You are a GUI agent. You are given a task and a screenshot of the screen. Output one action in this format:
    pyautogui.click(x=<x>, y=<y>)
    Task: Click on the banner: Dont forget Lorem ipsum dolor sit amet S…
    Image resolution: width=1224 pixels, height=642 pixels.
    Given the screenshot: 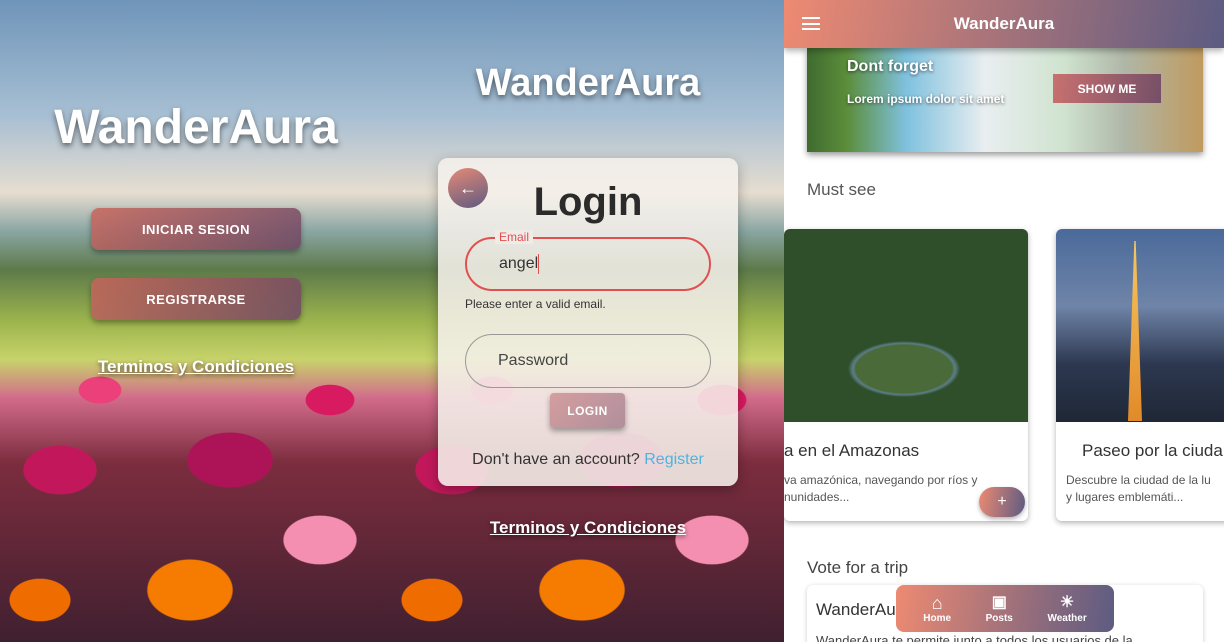 What is the action you would take?
    pyautogui.click(x=1005, y=100)
    